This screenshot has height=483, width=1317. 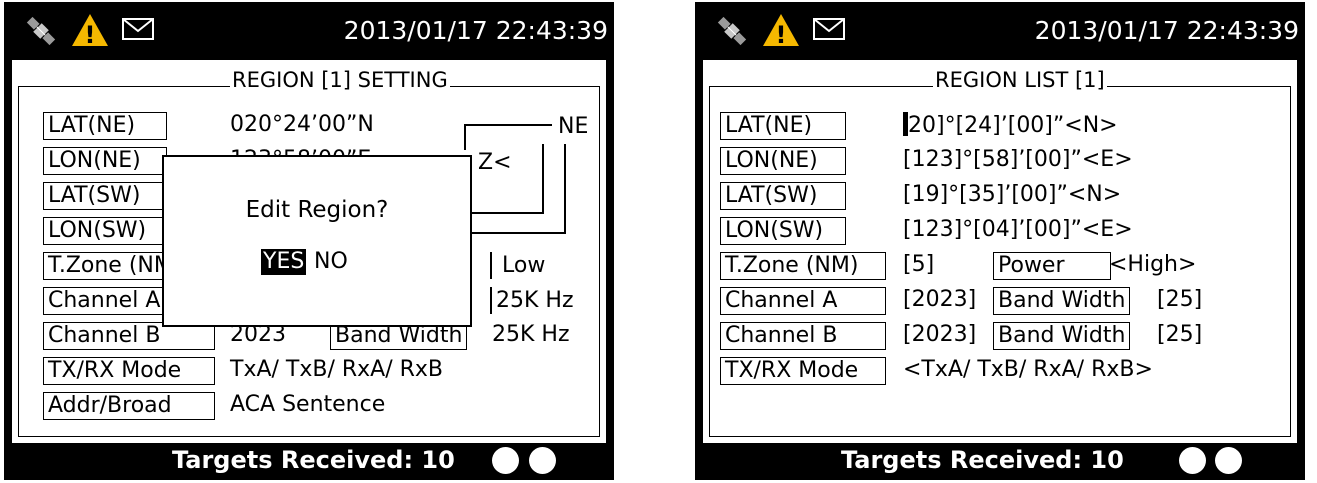 I want to click on txrx-mode-value: <TxA/ TxB/ RxA/ RxB>, so click(x=1028, y=370).